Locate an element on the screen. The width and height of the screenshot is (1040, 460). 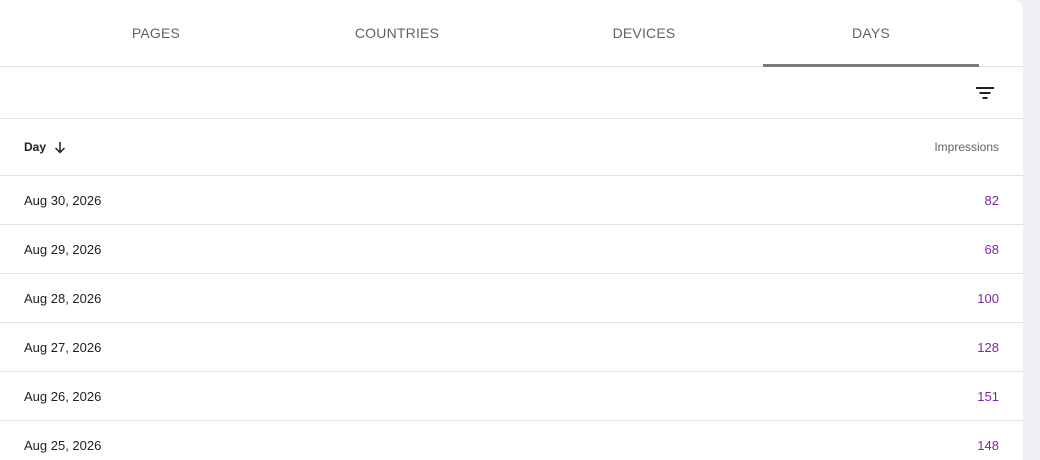
row-day: Aug 25, 2026 is located at coordinates (63, 445).